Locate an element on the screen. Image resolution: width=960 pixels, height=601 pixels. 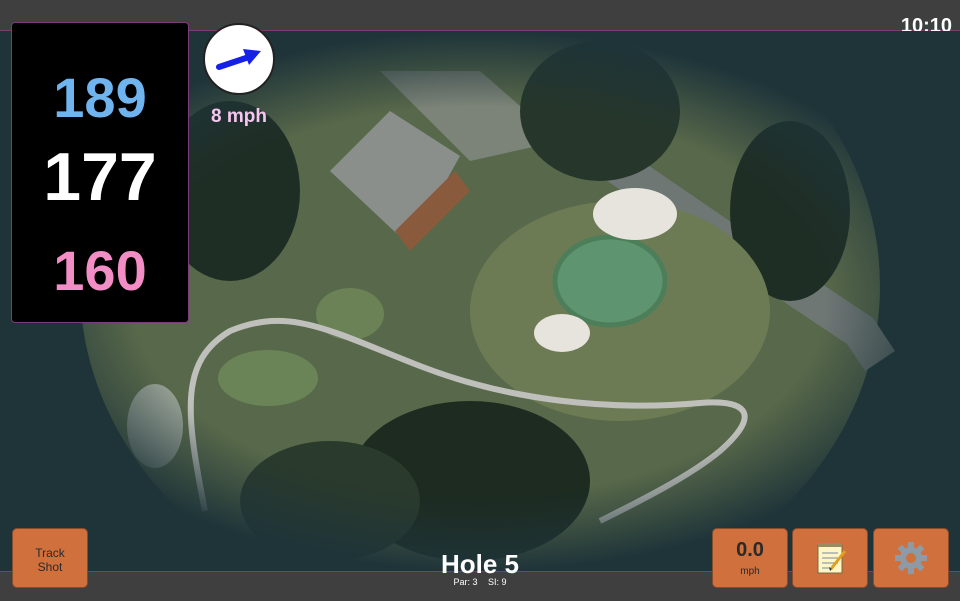
hole-meta: Par: 3 SI: 9 is located at coordinates (480, 582).